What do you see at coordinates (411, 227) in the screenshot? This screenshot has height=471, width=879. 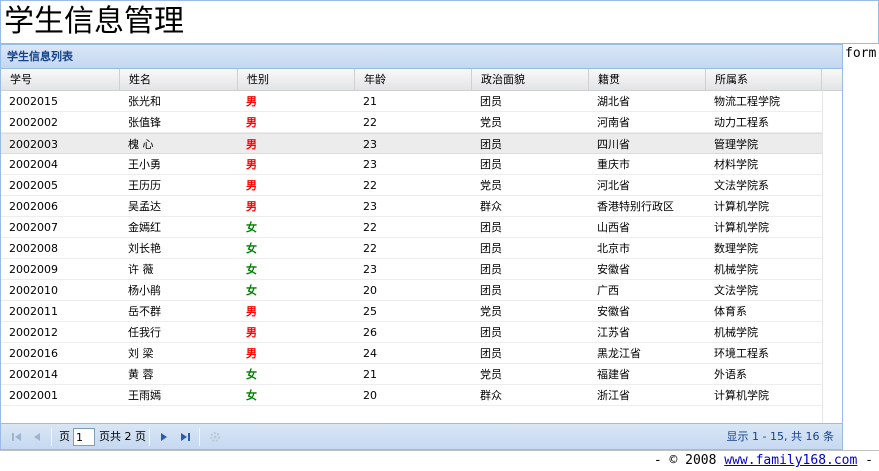 I see `table-row: 2002007 金嫣红 女 22 团员 山西省 计算机学院` at bounding box center [411, 227].